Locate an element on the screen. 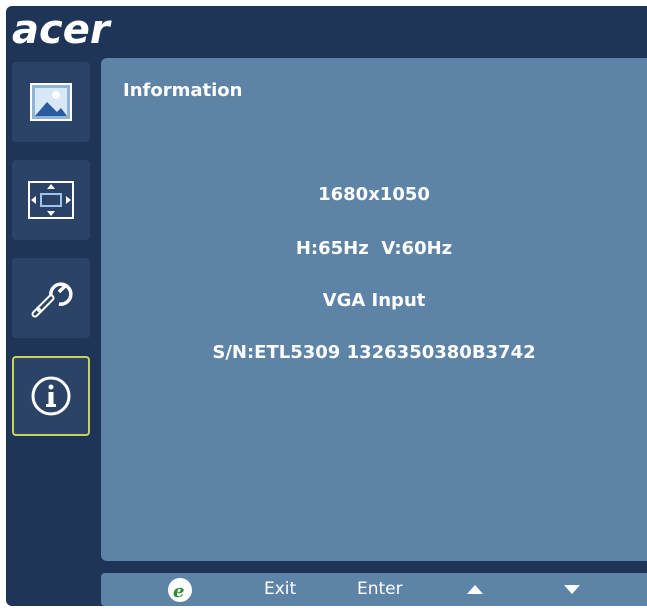 This screenshot has width=647, height=614. svg-text: e is located at coordinates (178, 591).